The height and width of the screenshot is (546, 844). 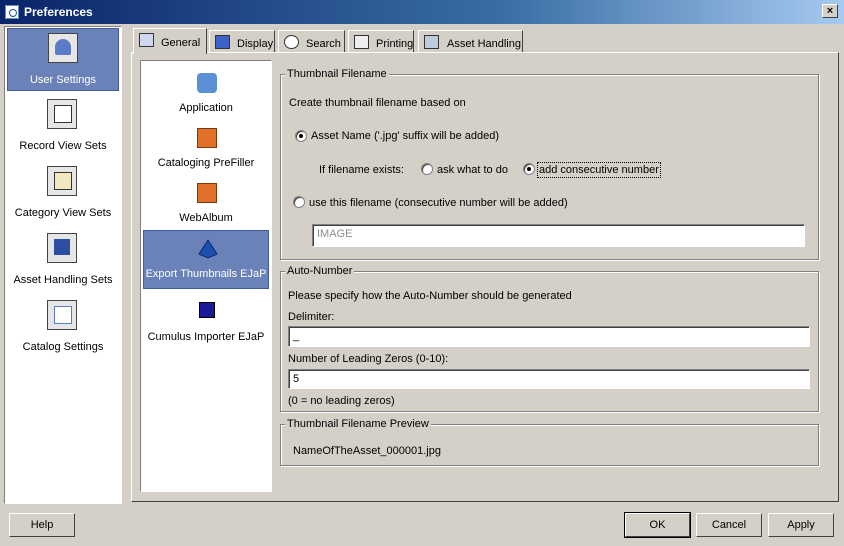 I want to click on plugin-label: Cataloging PreFiller, so click(x=206, y=163).